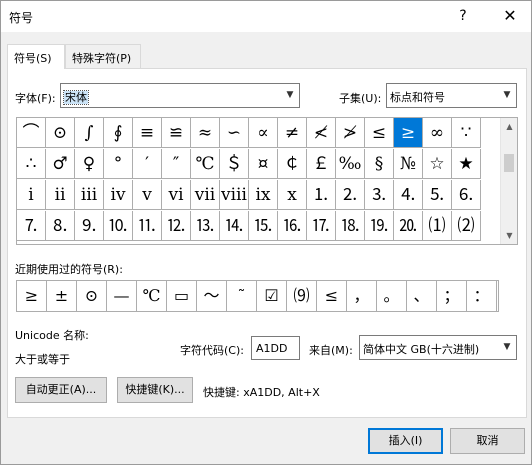 The width and height of the screenshot is (532, 465). I want to click on symbol-cell: ∴, so click(31, 164).